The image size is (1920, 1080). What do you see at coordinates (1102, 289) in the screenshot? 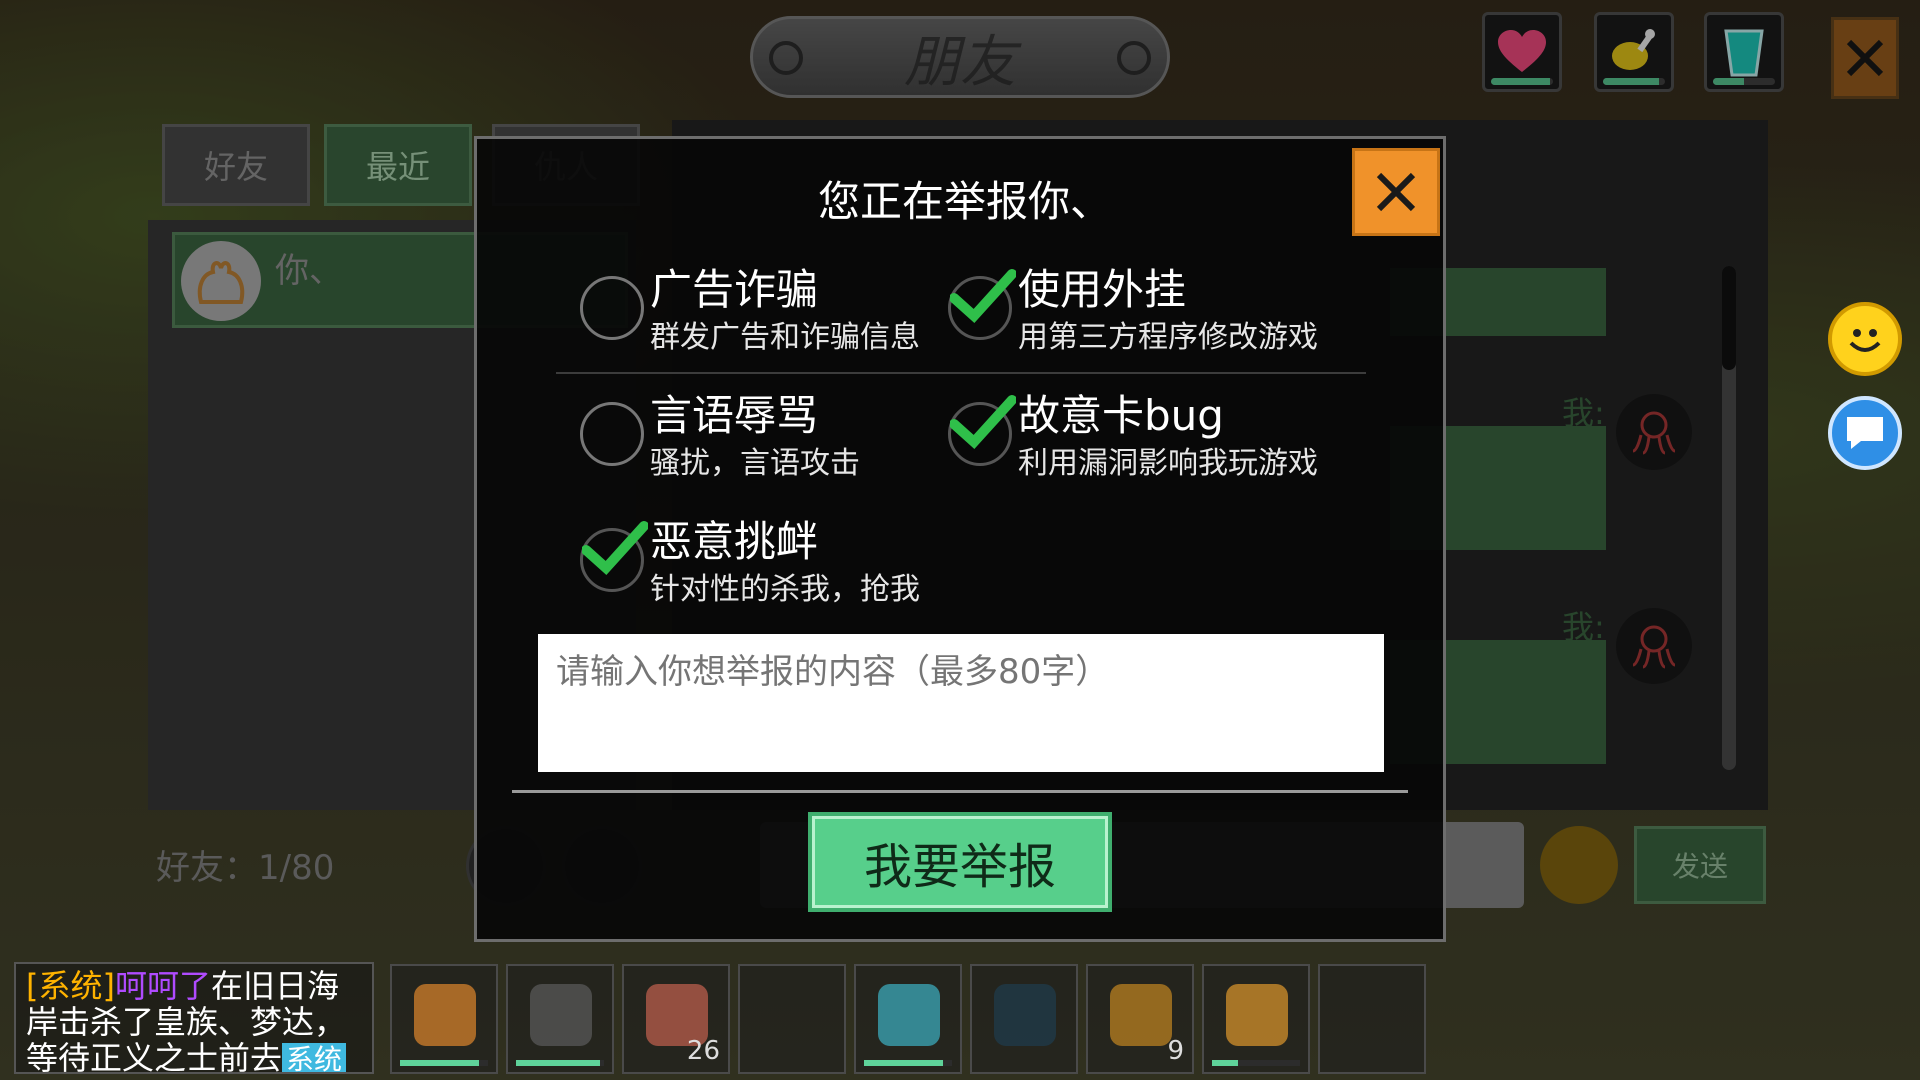
I see `option-title: 使用外挂` at bounding box center [1102, 289].